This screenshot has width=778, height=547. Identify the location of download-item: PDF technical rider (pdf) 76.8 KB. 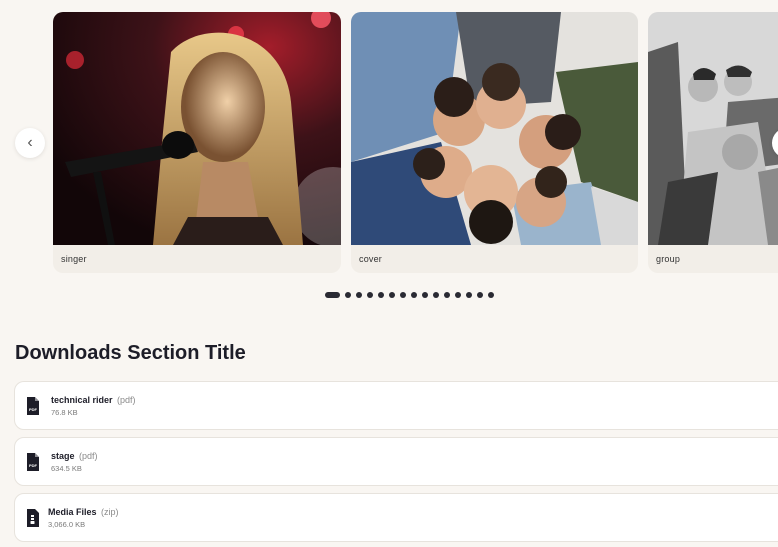
(396, 405).